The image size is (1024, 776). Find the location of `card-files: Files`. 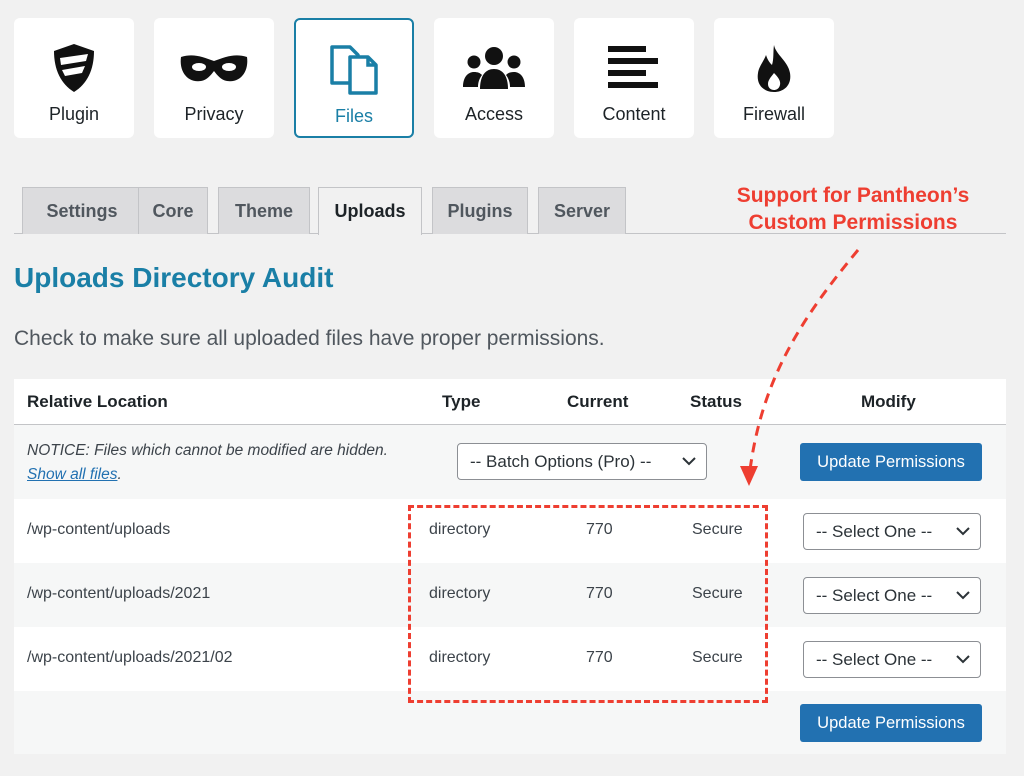

card-files: Files is located at coordinates (354, 78).